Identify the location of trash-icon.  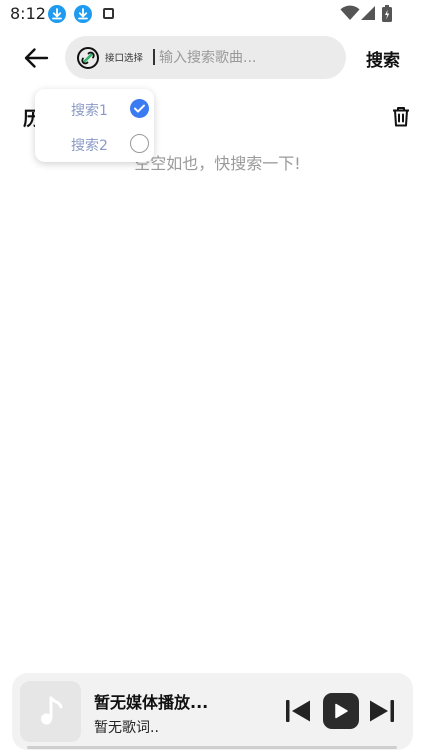
(401, 117).